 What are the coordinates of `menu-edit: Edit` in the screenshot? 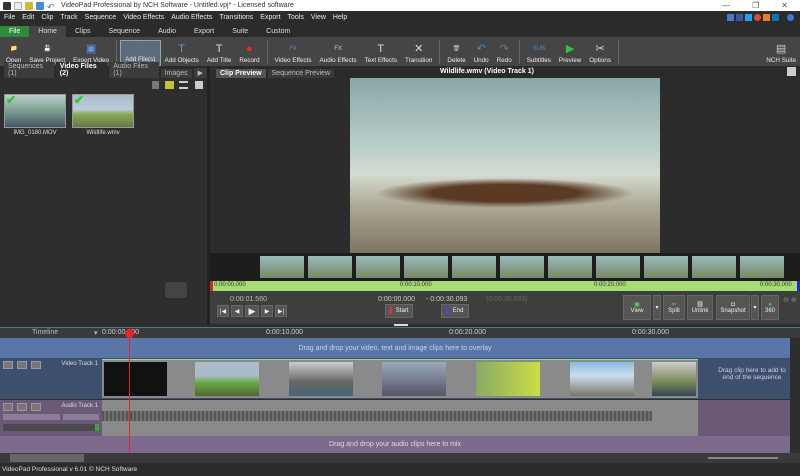 It's located at (28, 17).